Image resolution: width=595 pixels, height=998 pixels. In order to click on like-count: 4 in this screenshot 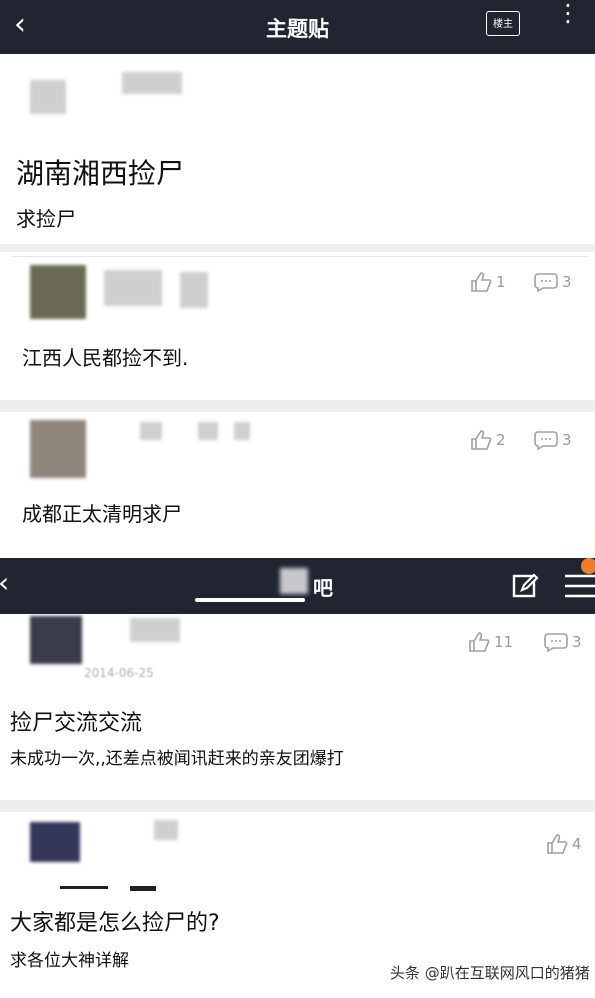, I will do `click(564, 844)`.